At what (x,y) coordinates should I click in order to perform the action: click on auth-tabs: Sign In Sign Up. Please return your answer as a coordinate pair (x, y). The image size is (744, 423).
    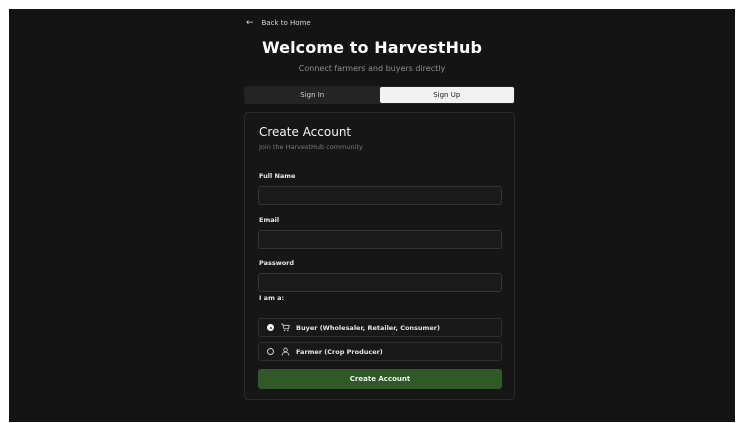
    Looking at the image, I should click on (379, 95).